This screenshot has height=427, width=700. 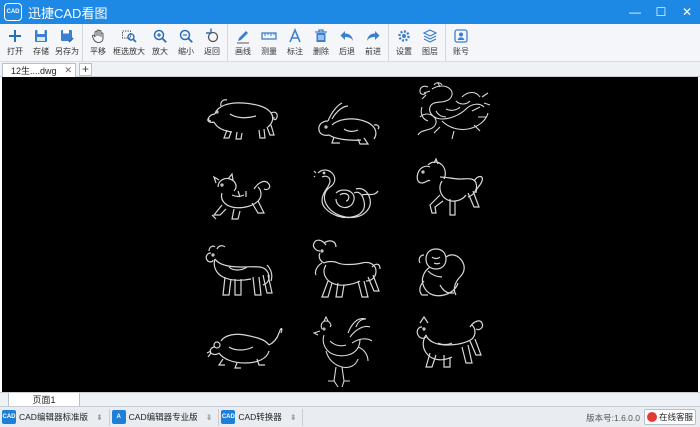 What do you see at coordinates (404, 51) in the screenshot?
I see `settings-label: 设置` at bounding box center [404, 51].